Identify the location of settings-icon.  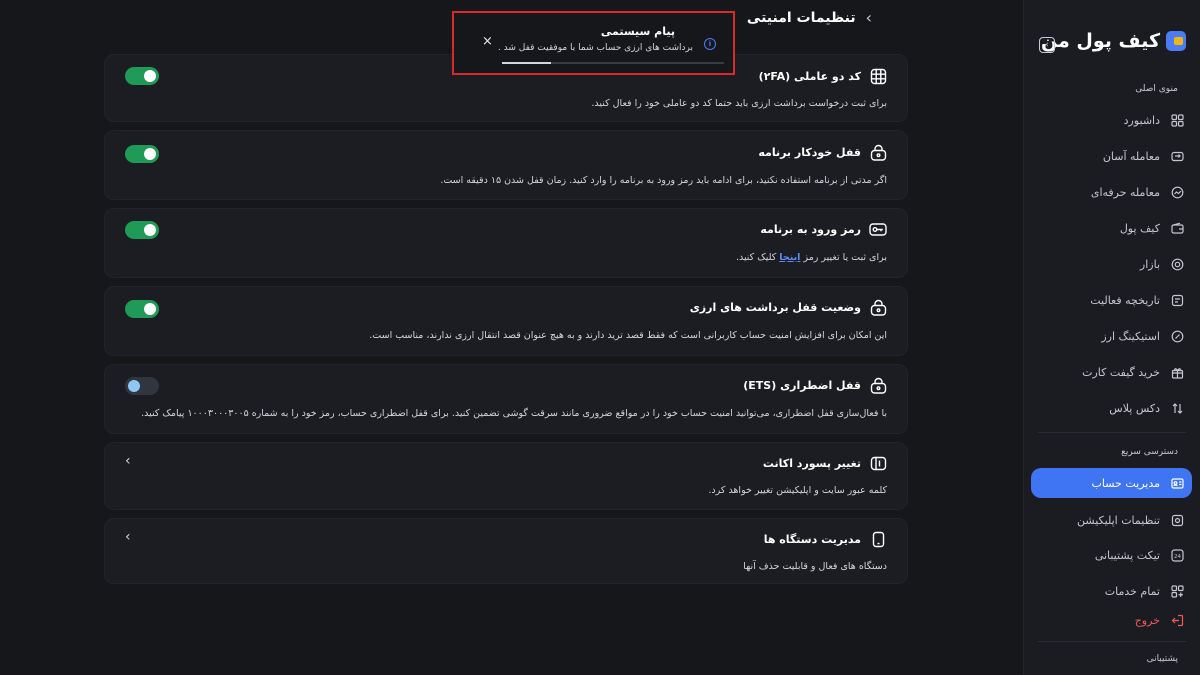
(1177, 520).